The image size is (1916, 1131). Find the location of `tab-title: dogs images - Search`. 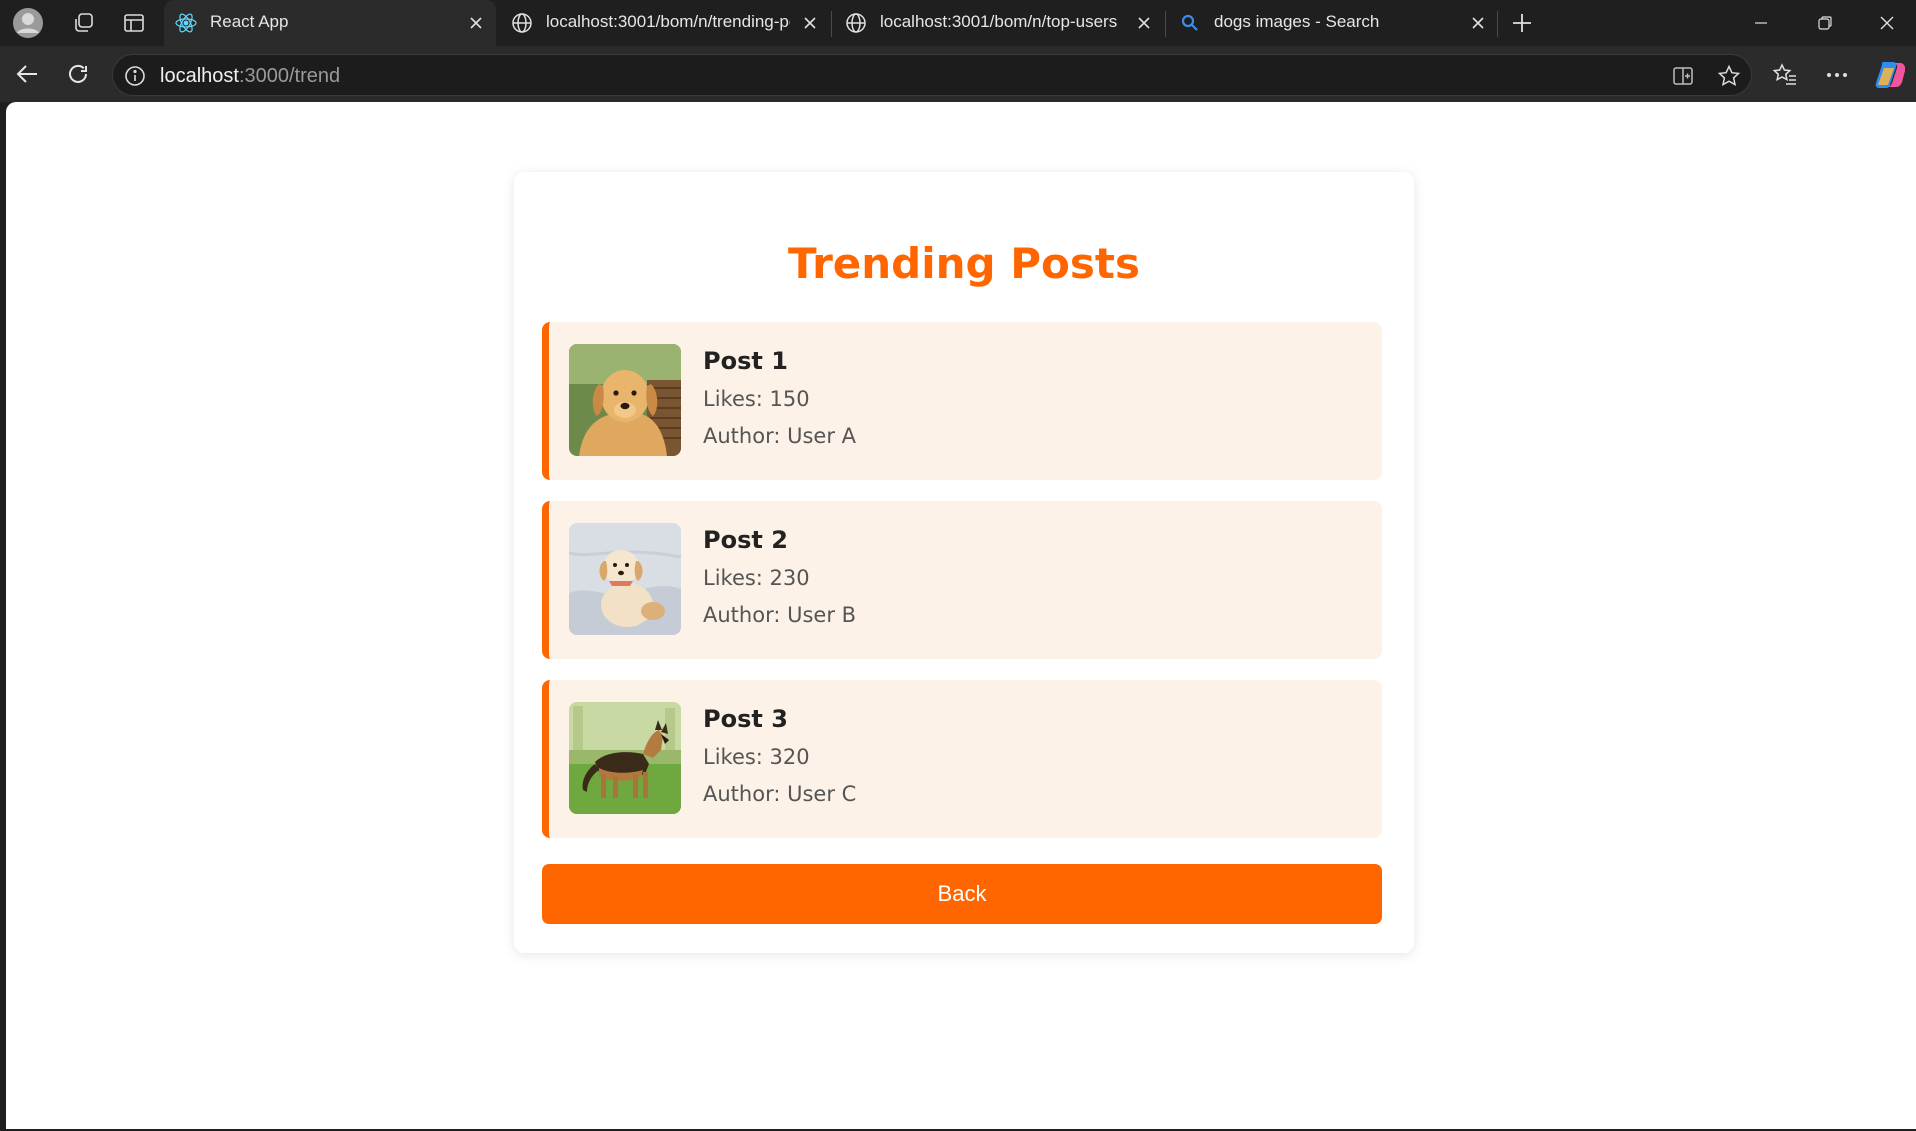

tab-title: dogs images - Search is located at coordinates (1297, 21).